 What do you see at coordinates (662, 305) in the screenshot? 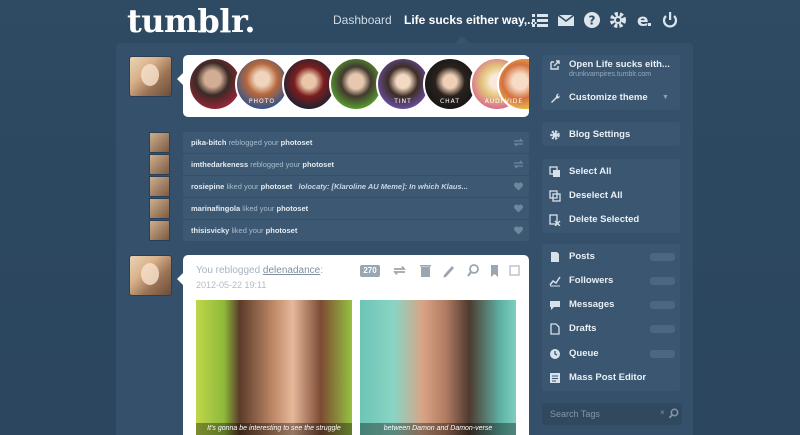
I see `messages-count-badge` at bounding box center [662, 305].